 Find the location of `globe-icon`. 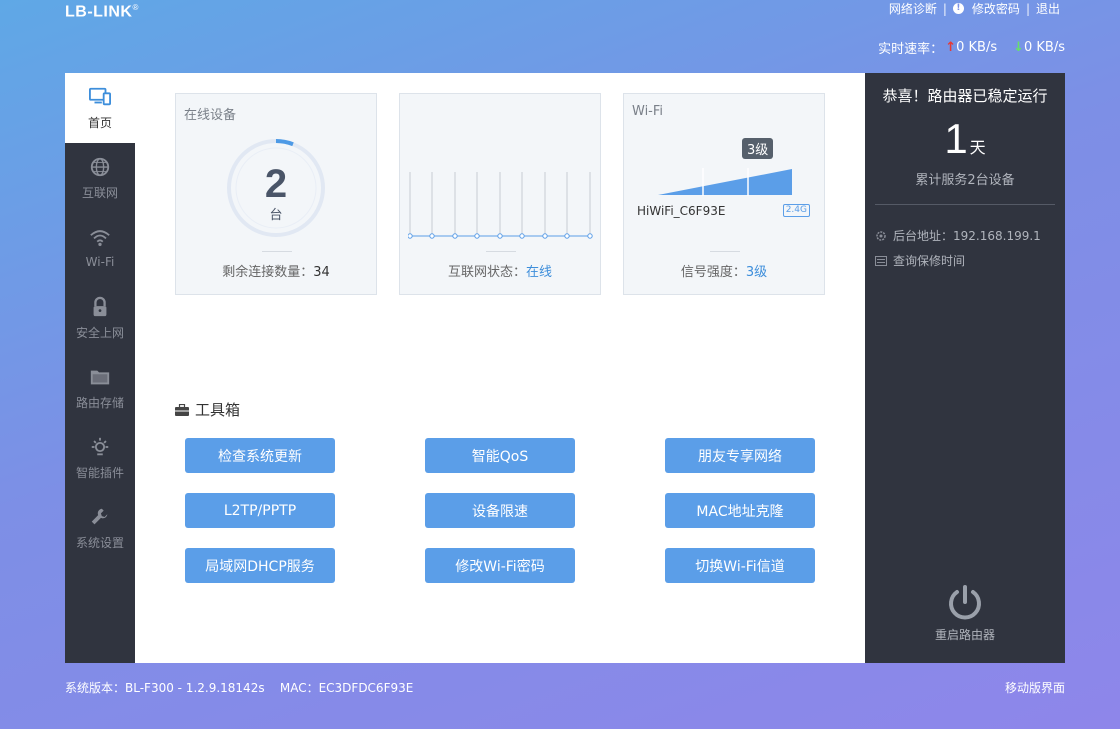

globe-icon is located at coordinates (100, 166).